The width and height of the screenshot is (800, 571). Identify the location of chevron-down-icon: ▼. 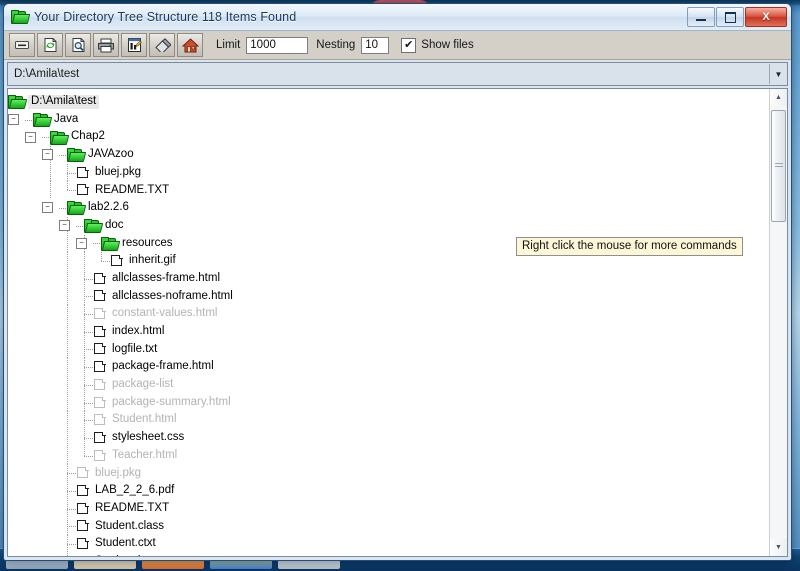
(778, 74).